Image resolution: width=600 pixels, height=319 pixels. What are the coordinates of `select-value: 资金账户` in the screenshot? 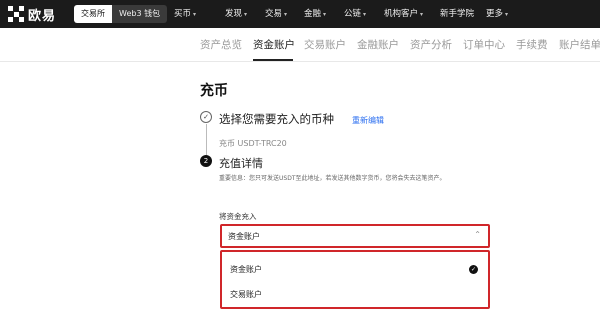 It's located at (244, 236).